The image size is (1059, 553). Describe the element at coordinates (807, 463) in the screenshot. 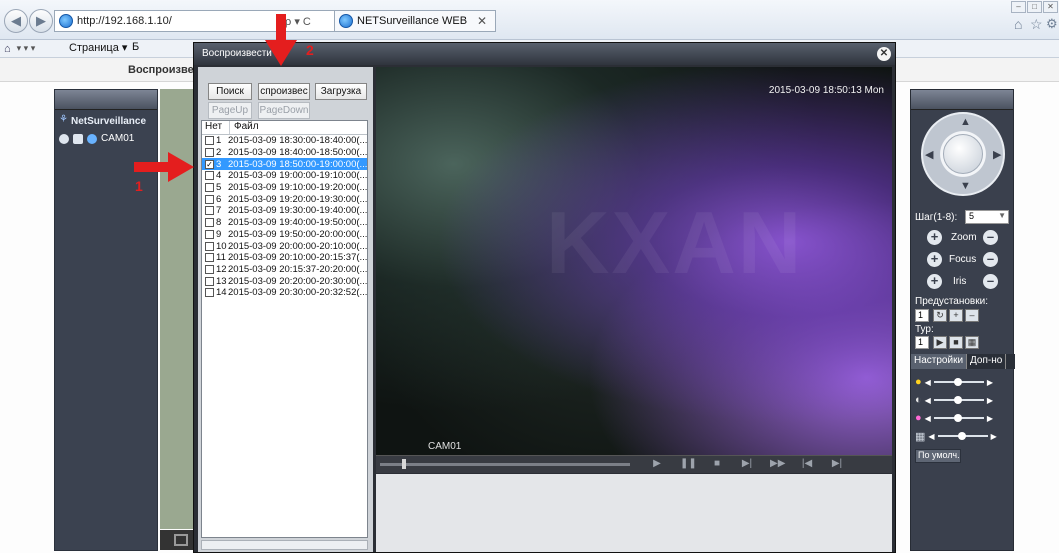

I see `previous-icon: |◀` at that location.